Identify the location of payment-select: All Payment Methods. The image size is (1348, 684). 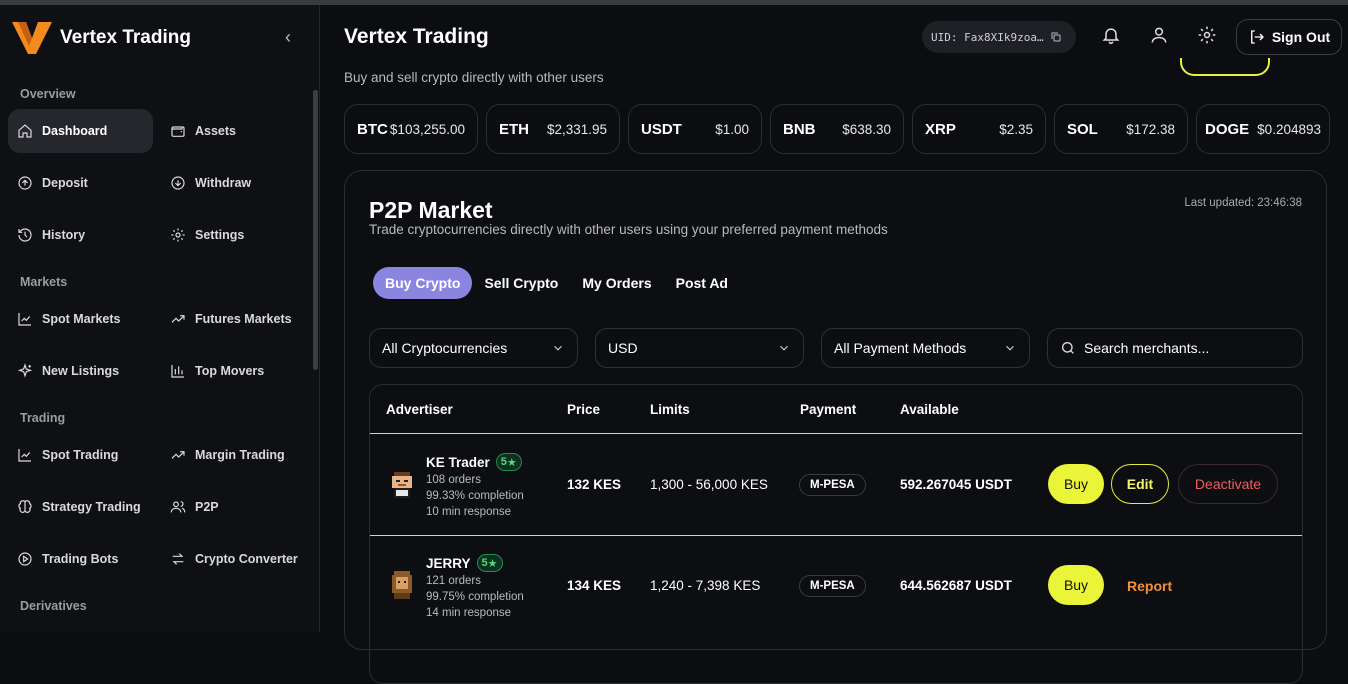
(925, 348).